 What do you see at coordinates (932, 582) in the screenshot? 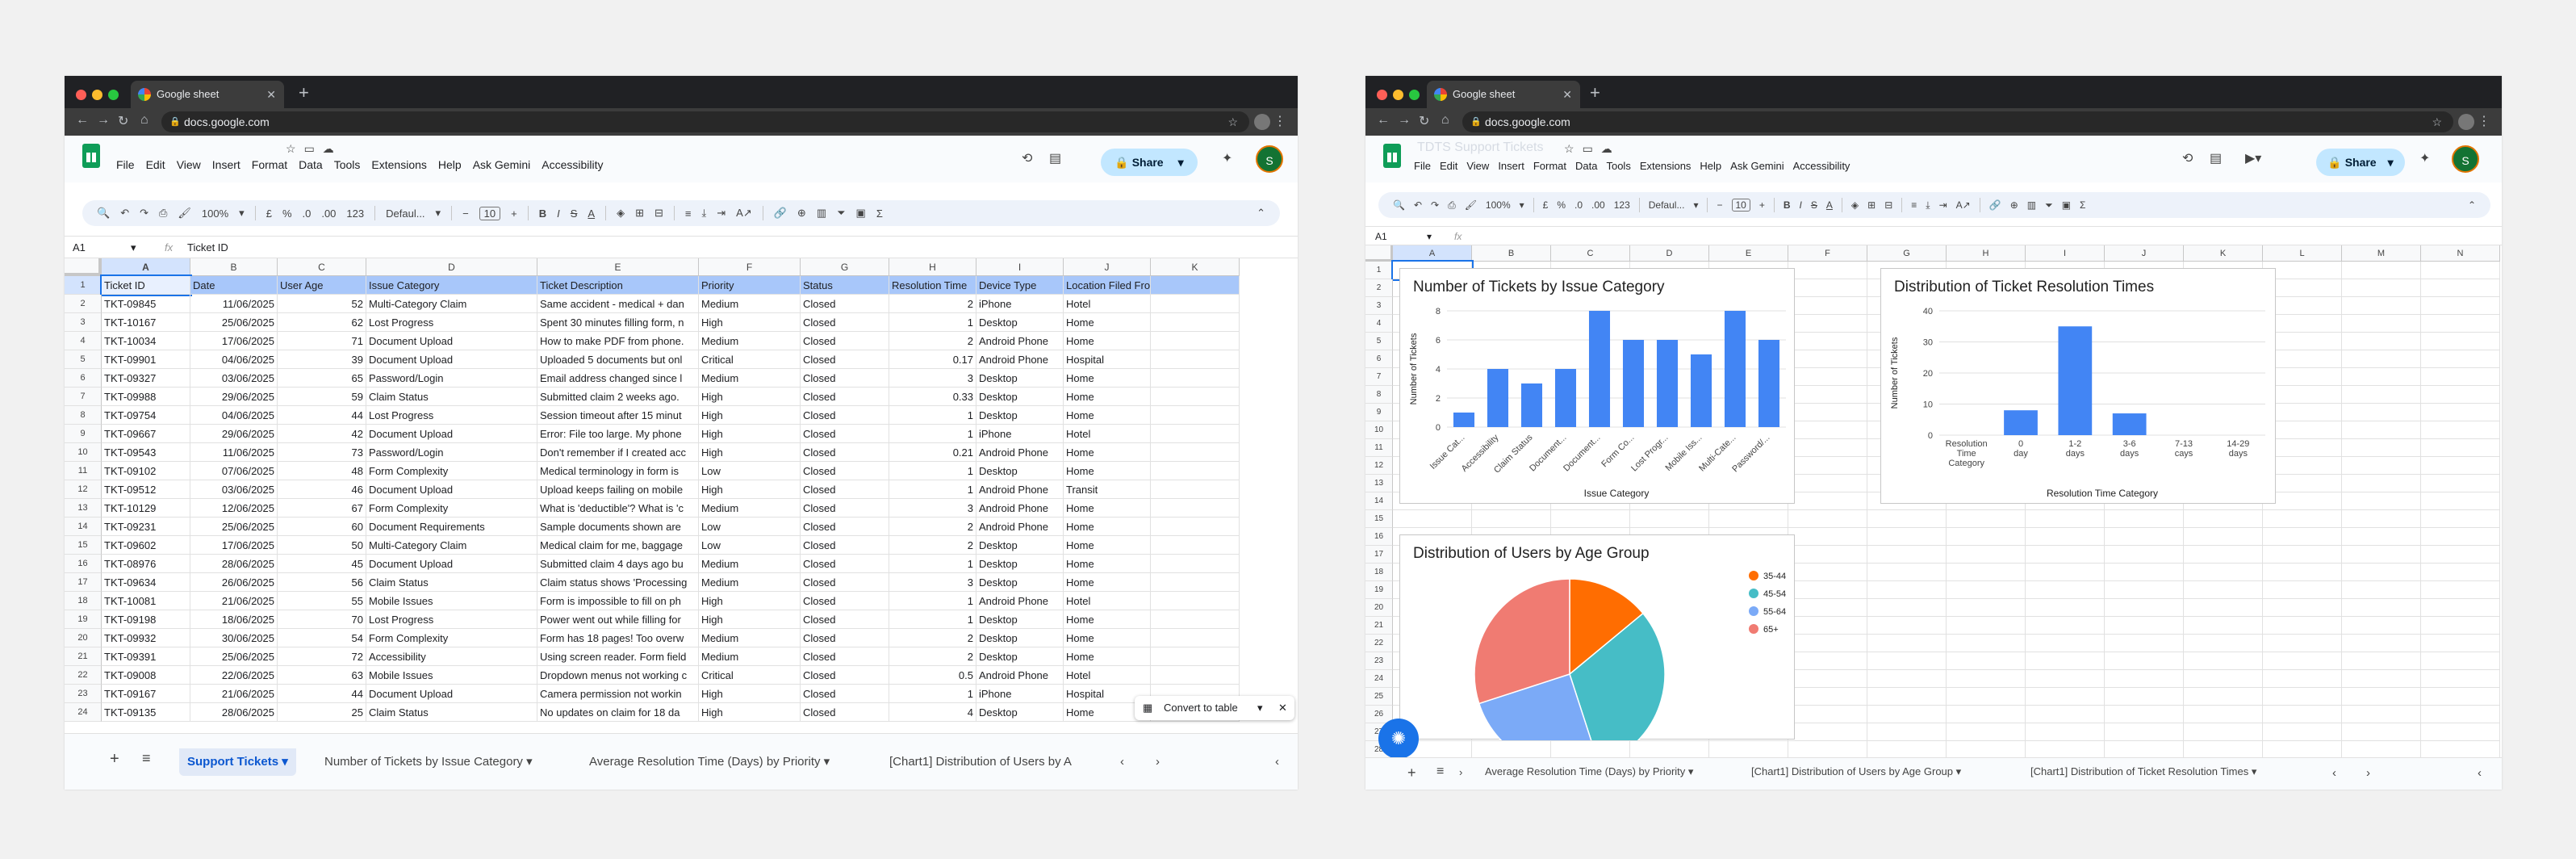
I see `table-cell: 3` at bounding box center [932, 582].